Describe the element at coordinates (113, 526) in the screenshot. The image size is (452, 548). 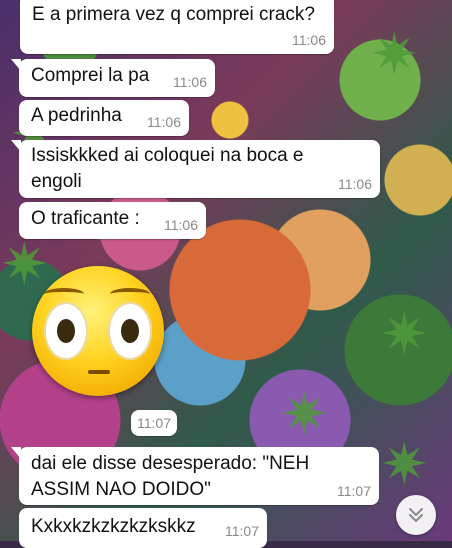
I see `message-text: Kxkxkzkzkzkzkskkz` at that location.